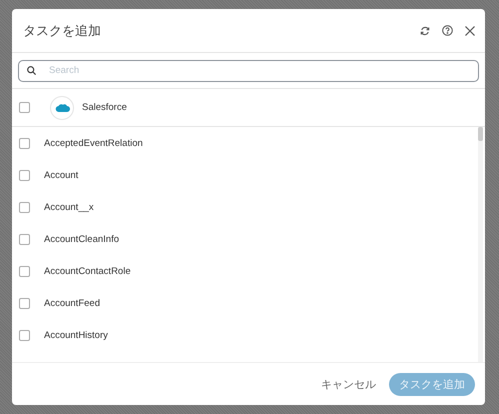 This screenshot has height=414, width=499. I want to click on item-label: Salesforce, so click(104, 107).